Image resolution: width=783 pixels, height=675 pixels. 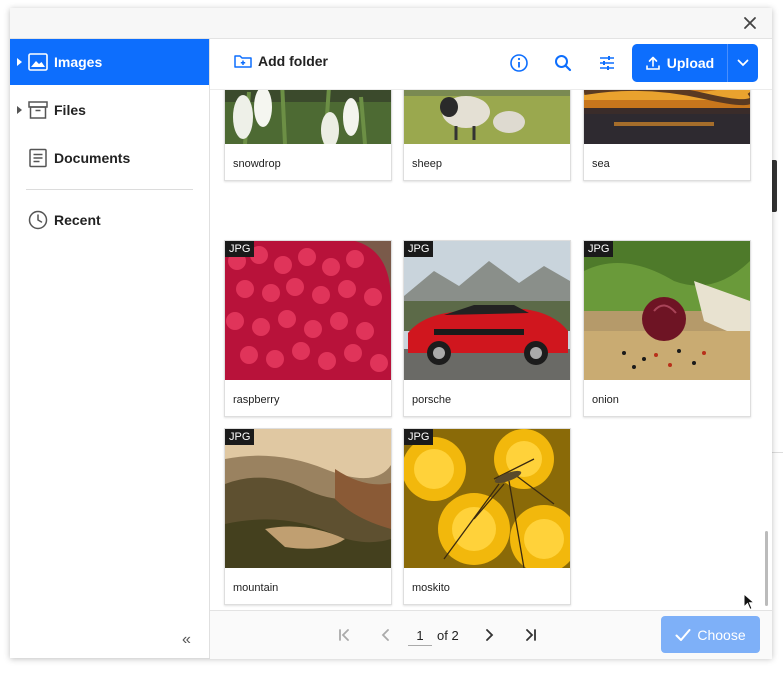 What do you see at coordinates (563, 63) in the screenshot?
I see `search-icon` at bounding box center [563, 63].